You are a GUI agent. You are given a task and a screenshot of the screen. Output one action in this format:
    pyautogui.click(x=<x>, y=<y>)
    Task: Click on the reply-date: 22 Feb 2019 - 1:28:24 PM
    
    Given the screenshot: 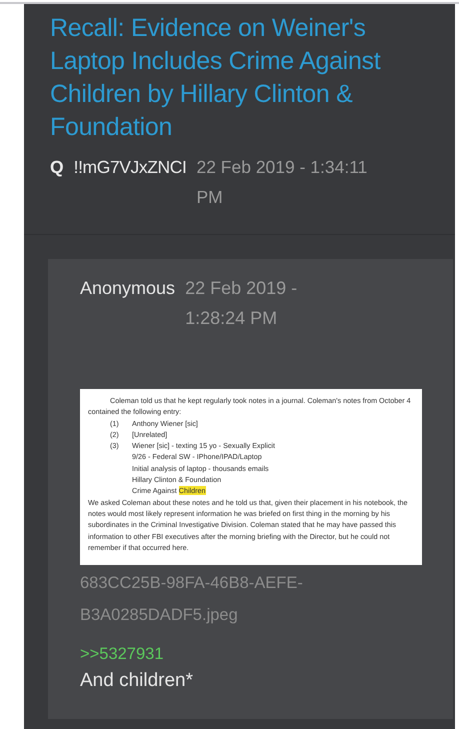 What is the action you would take?
    pyautogui.click(x=241, y=303)
    